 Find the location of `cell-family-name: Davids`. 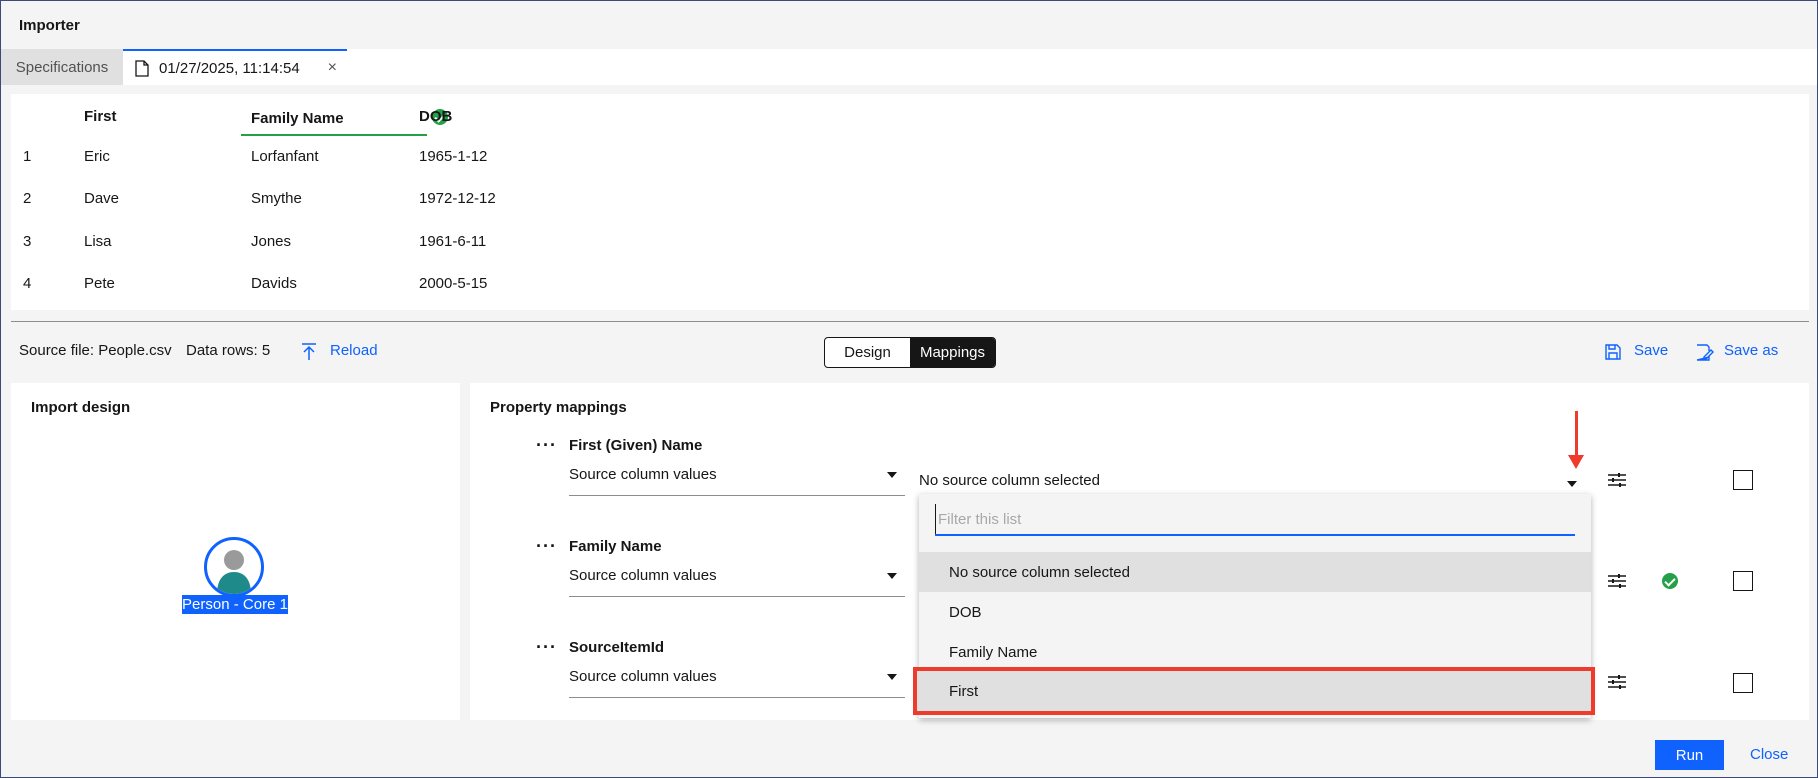

cell-family-name: Davids is located at coordinates (274, 283).